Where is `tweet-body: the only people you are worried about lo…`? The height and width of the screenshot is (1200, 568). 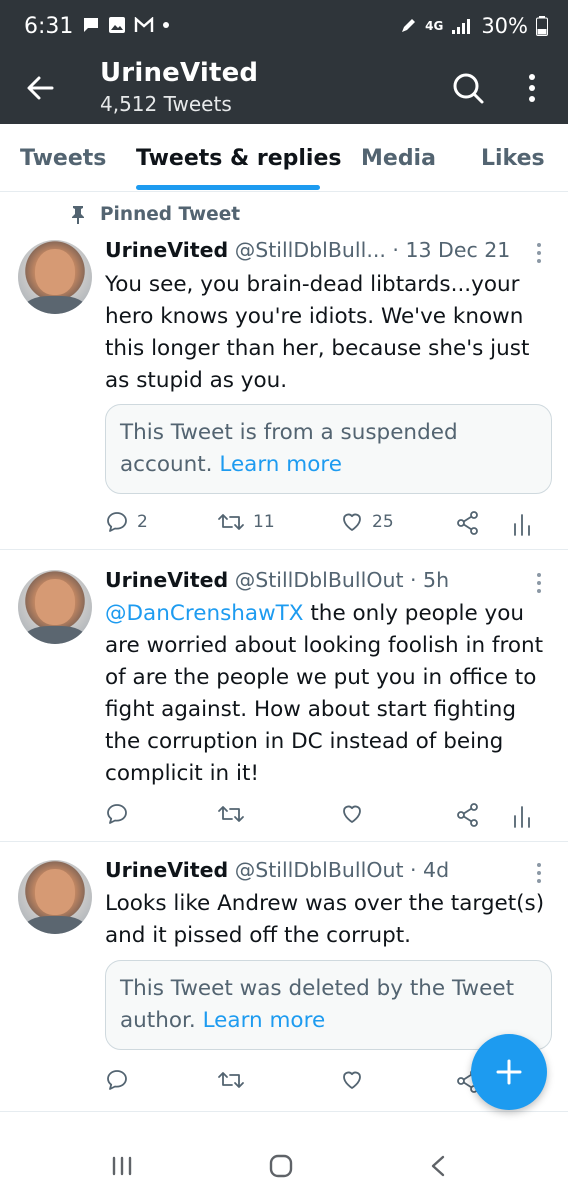
tweet-body: the only people you are worried about lo… is located at coordinates (324, 693).